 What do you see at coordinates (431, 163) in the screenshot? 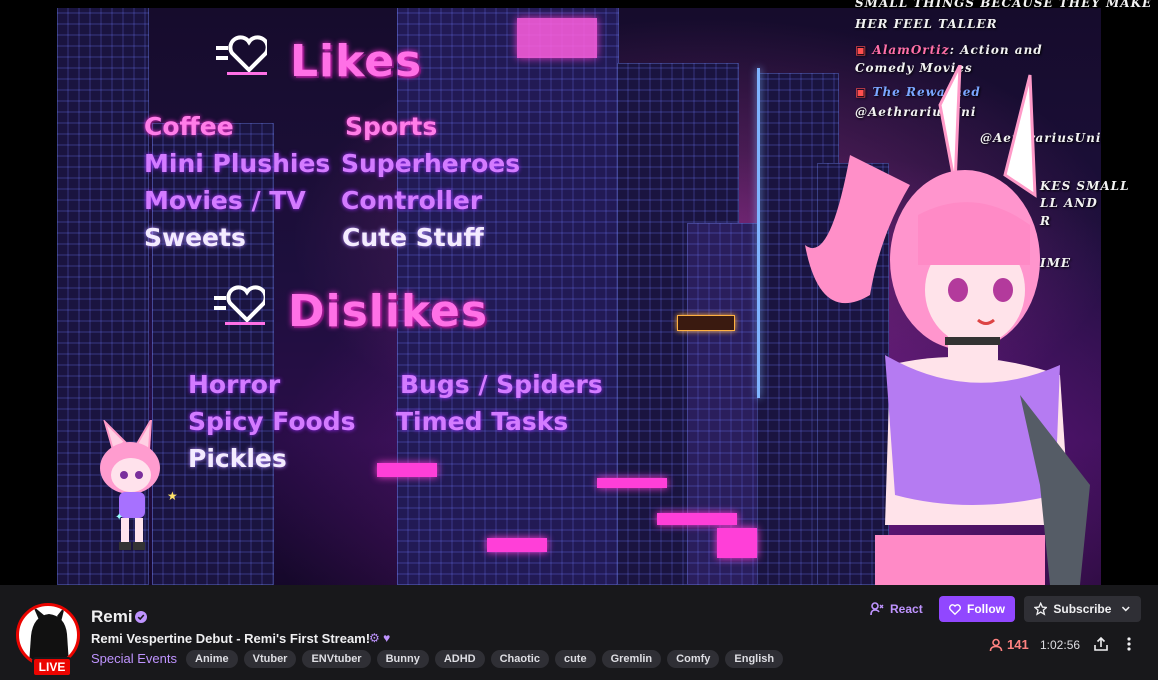
I see `like-item: Superheroes` at bounding box center [431, 163].